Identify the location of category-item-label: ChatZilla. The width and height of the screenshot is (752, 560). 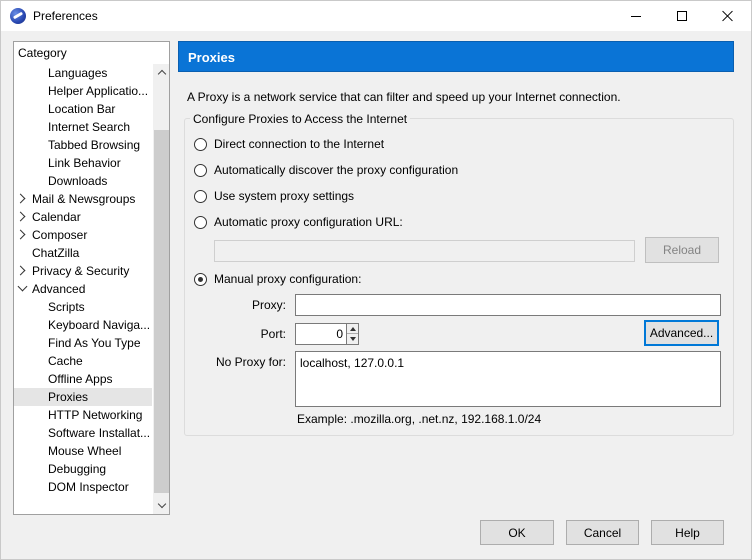
(56, 253).